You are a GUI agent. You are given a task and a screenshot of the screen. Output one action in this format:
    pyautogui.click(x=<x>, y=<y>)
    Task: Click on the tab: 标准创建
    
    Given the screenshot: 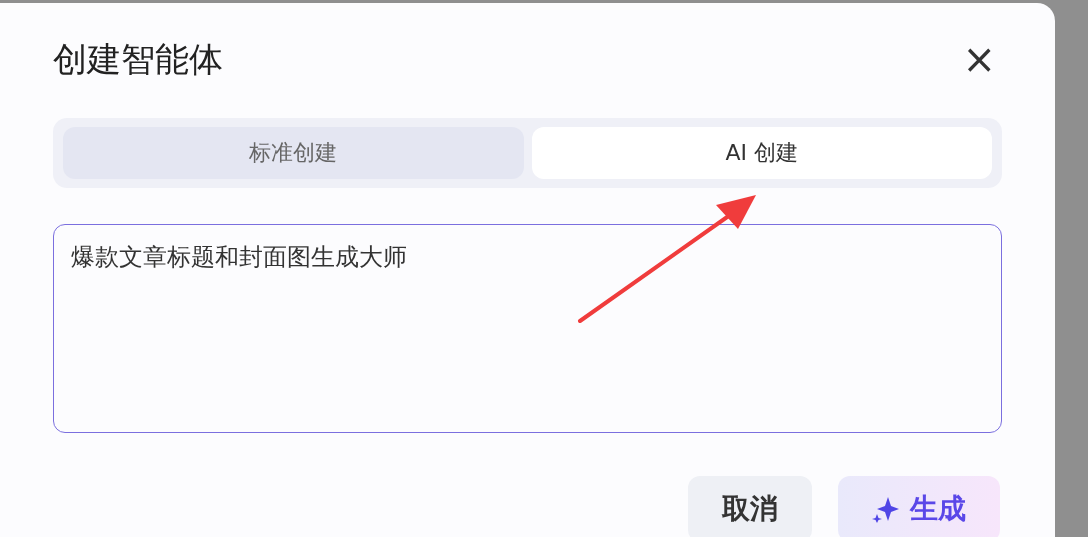 What is the action you would take?
    pyautogui.click(x=293, y=152)
    